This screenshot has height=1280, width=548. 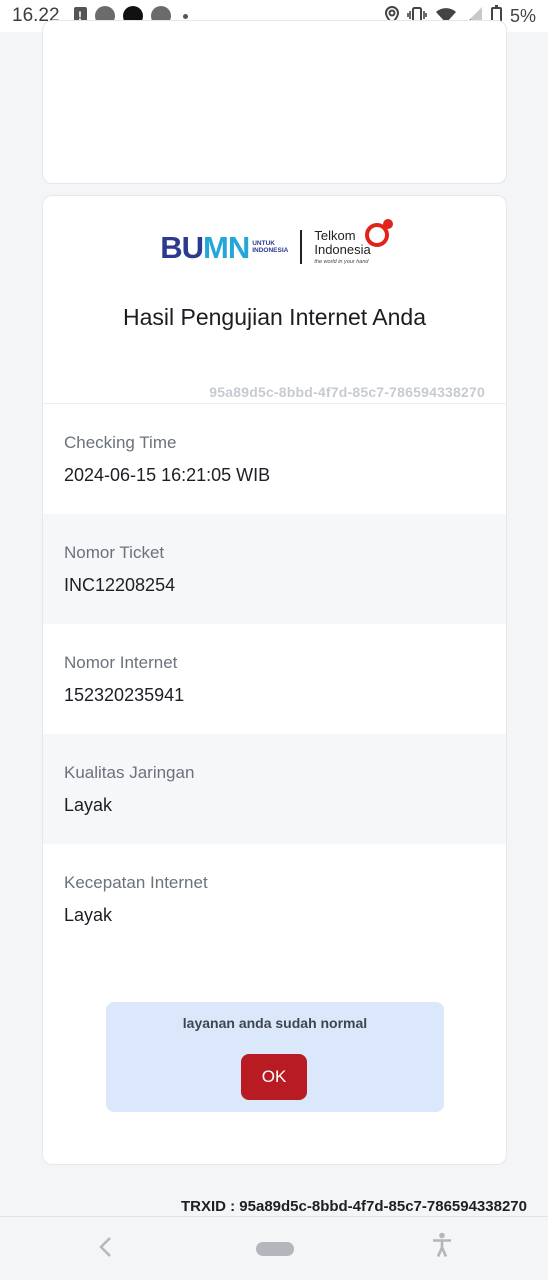 I want to click on small-dot-icon, so click(x=185, y=16).